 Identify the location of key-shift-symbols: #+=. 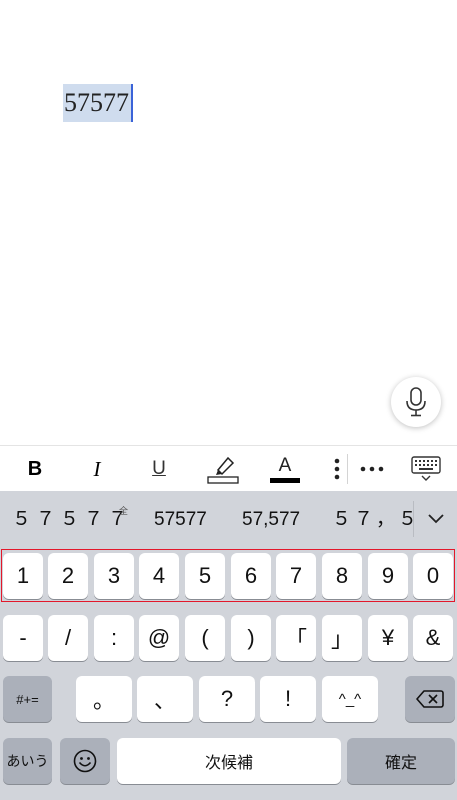
(27, 699).